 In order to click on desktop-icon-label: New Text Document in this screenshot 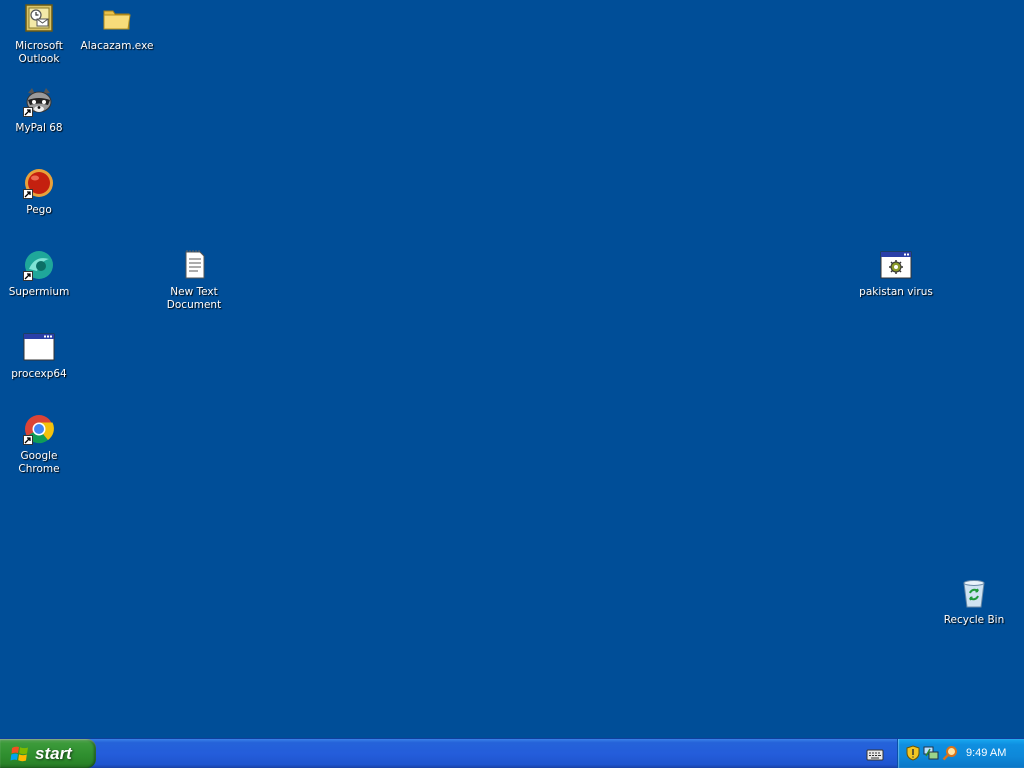, I will do `click(194, 298)`.